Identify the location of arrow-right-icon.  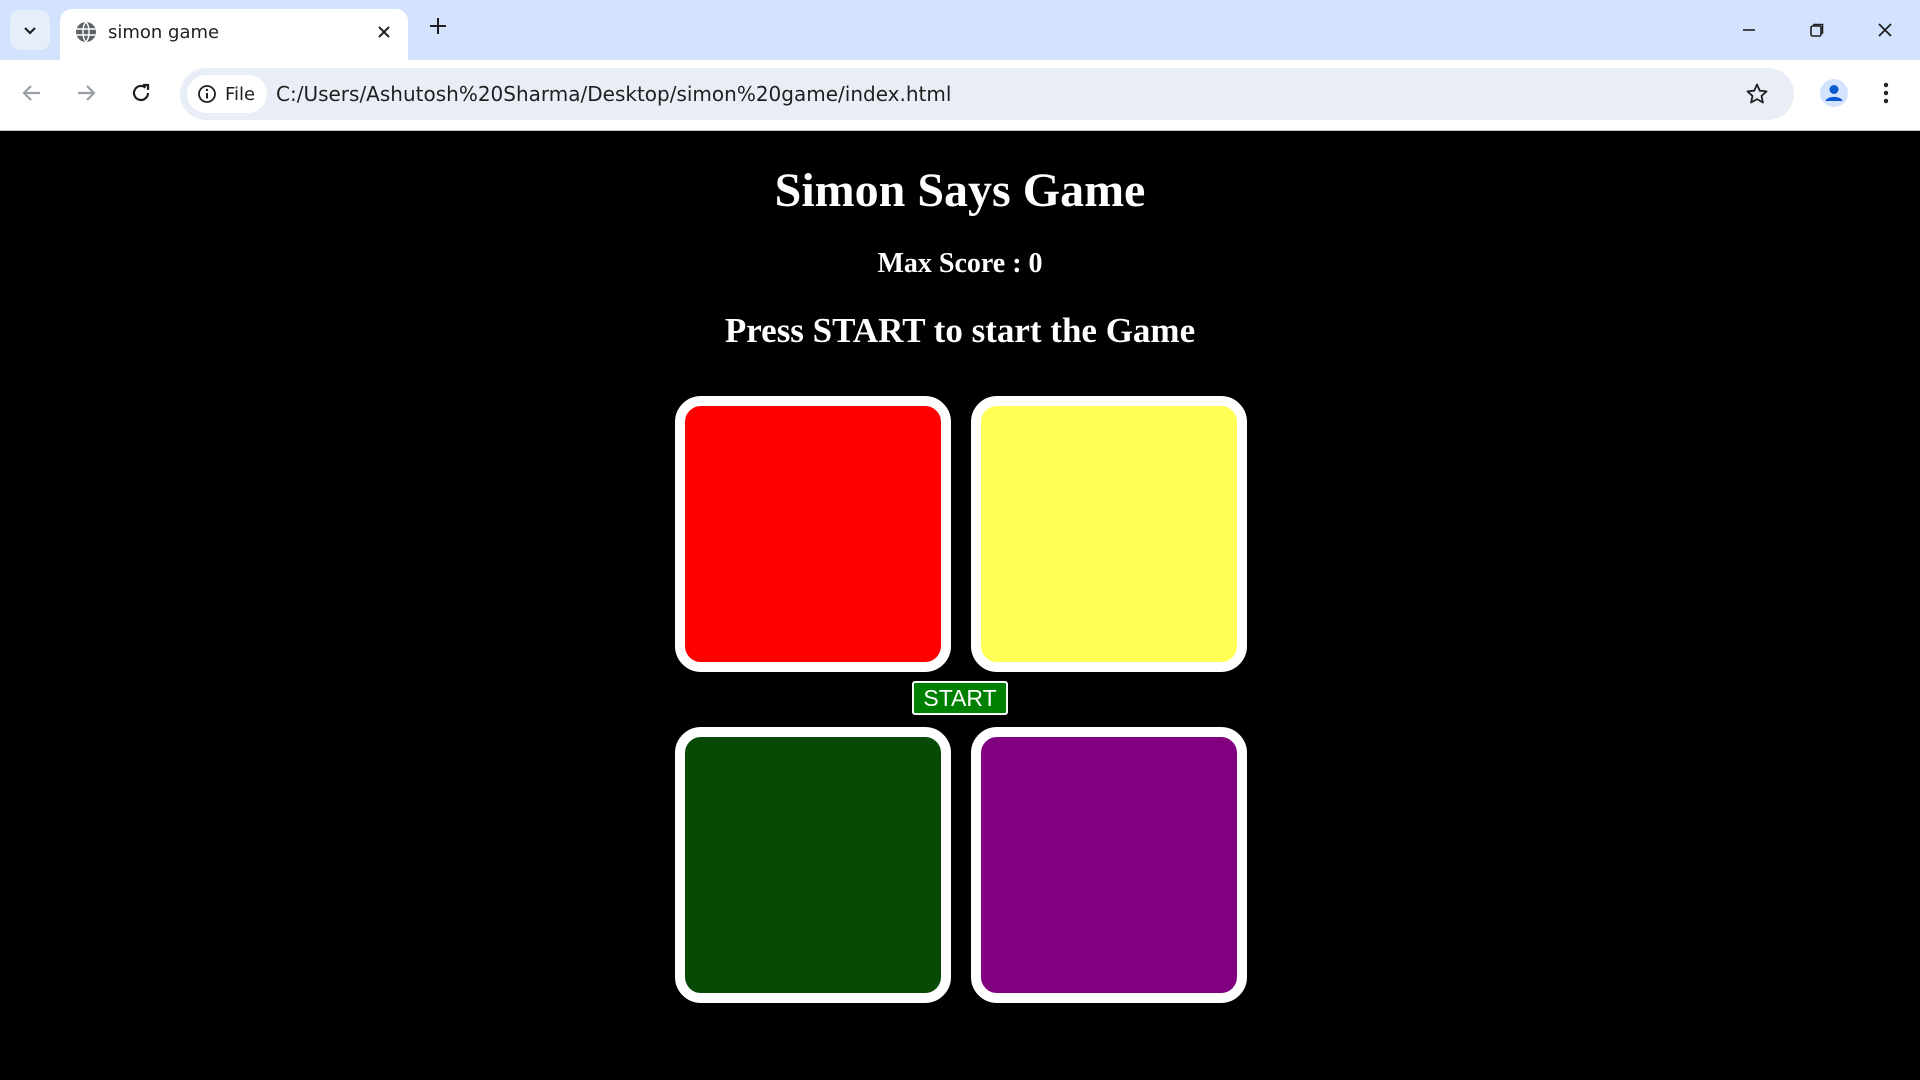
(87, 93).